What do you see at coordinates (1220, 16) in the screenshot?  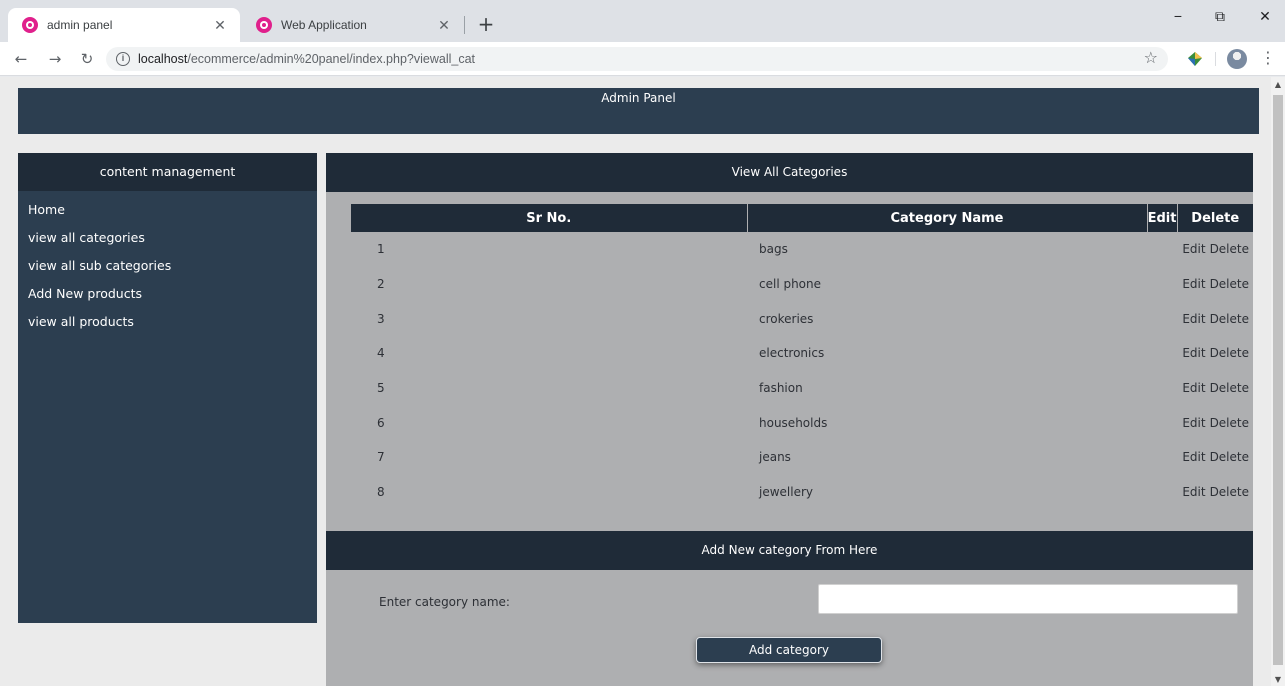 I see `restore-button: ⧉` at bounding box center [1220, 16].